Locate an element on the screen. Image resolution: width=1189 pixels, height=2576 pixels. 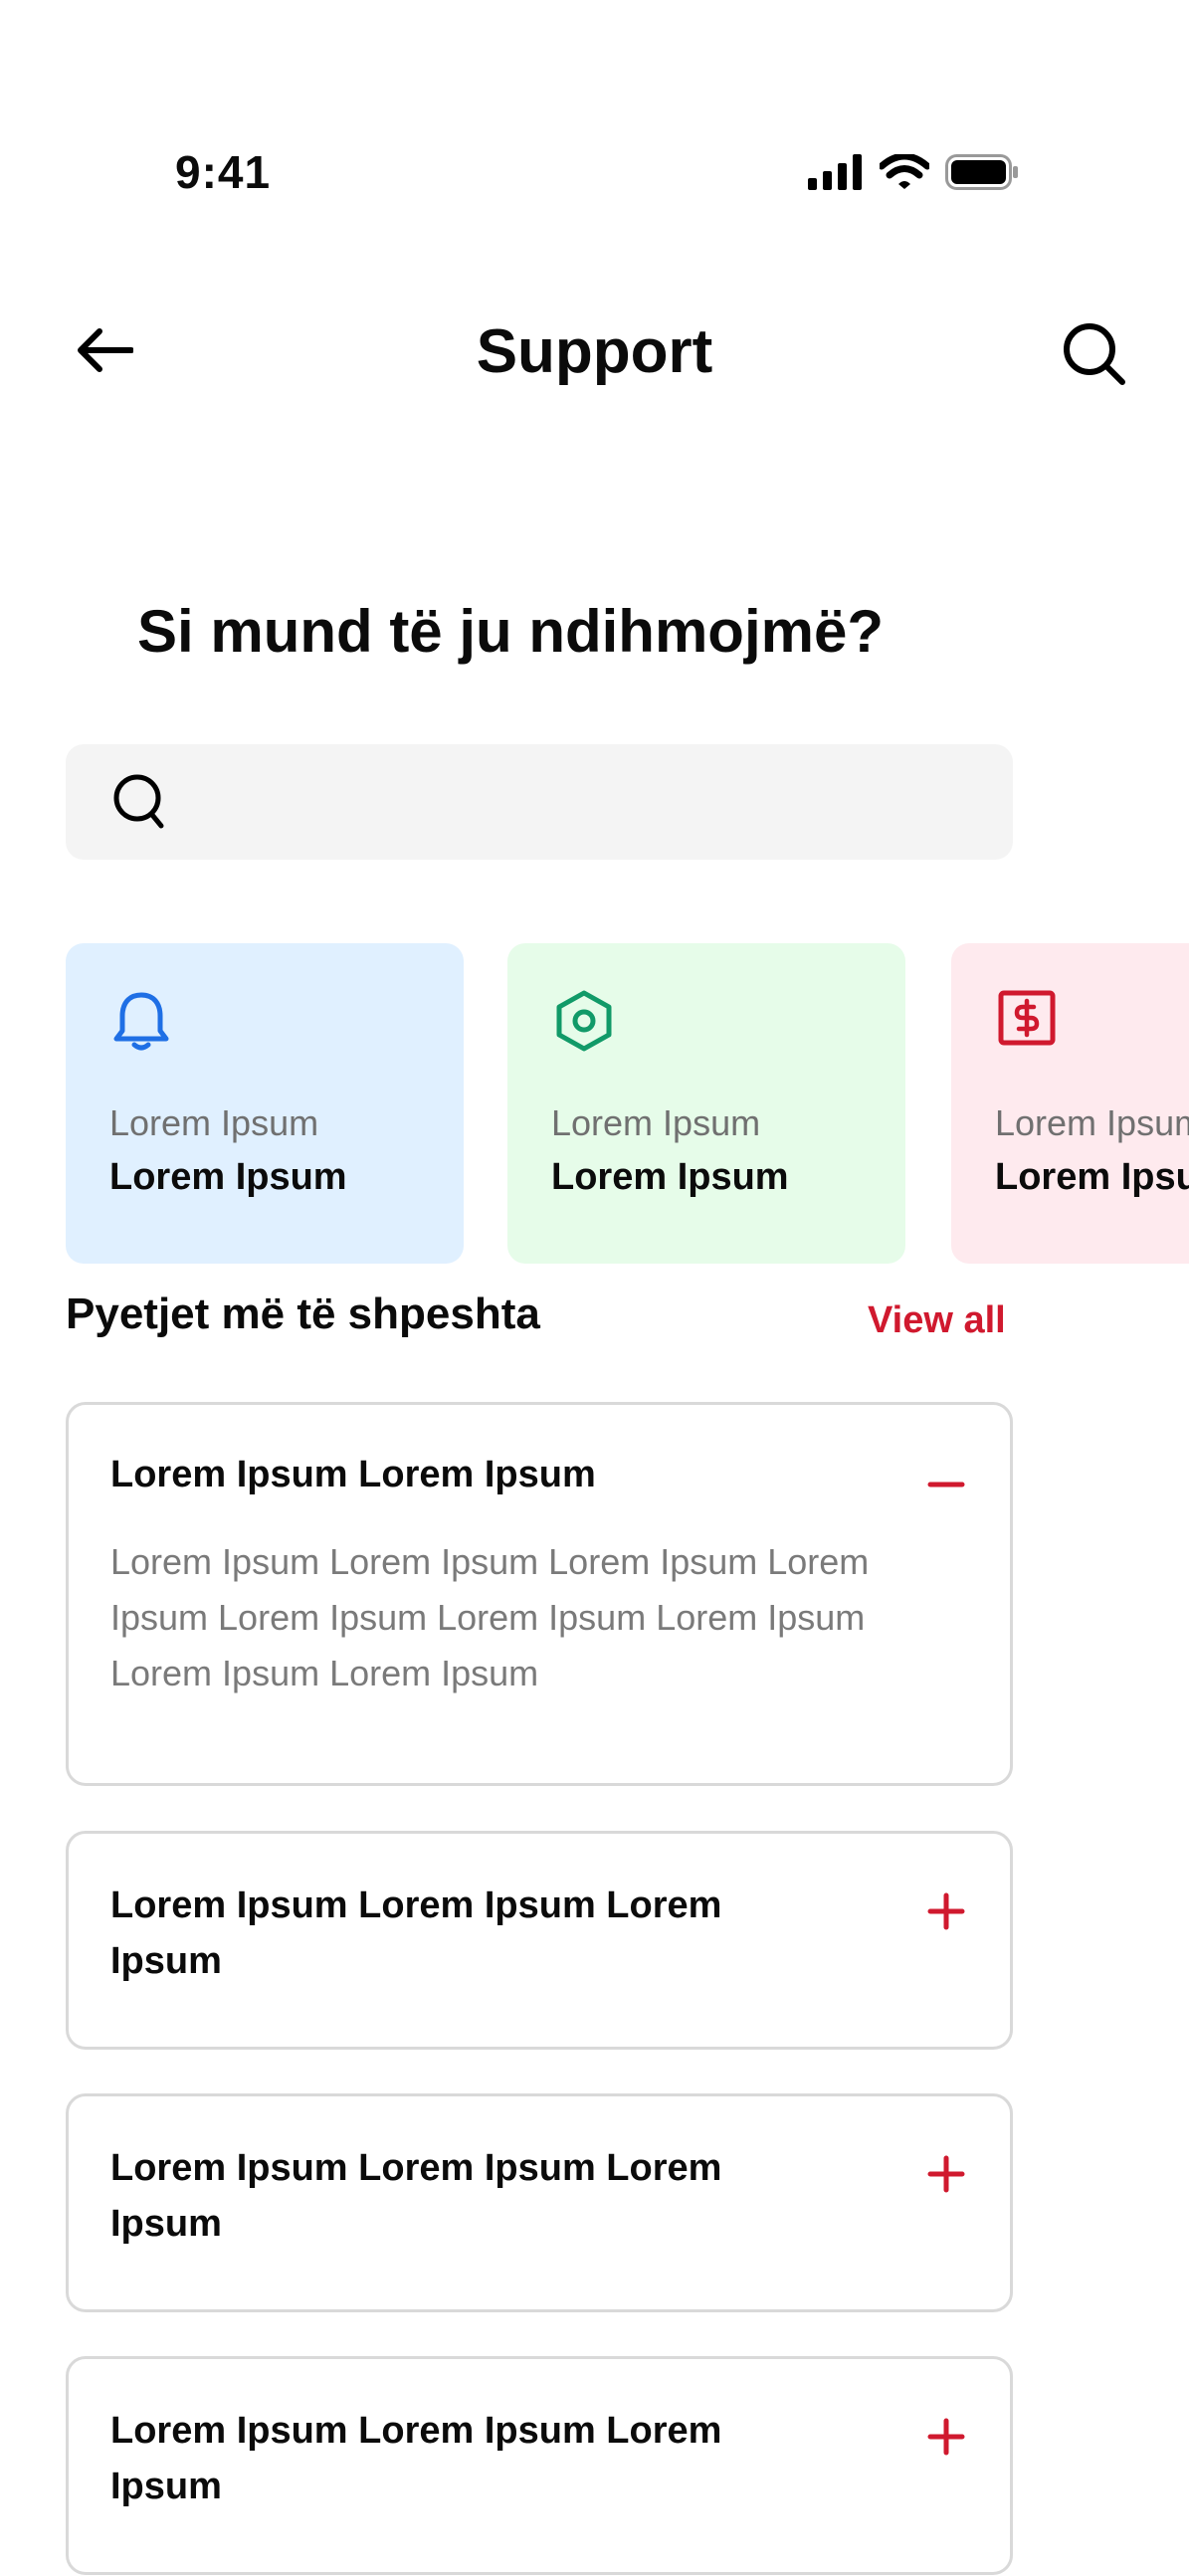
bell-icon is located at coordinates (141, 1022).